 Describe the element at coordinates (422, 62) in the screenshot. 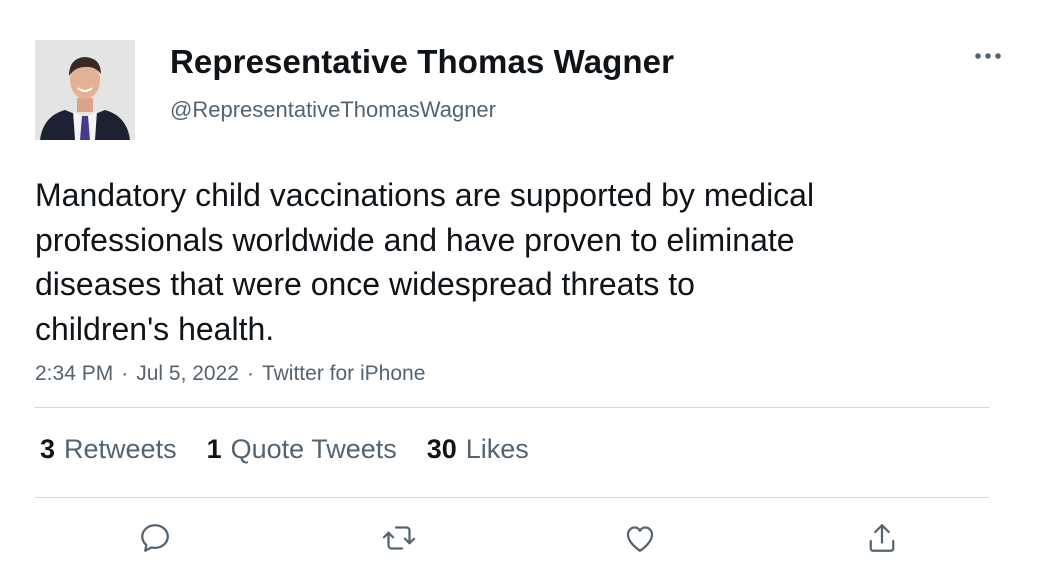

I see `author-display-name: Representative Thomas Wagner` at that location.